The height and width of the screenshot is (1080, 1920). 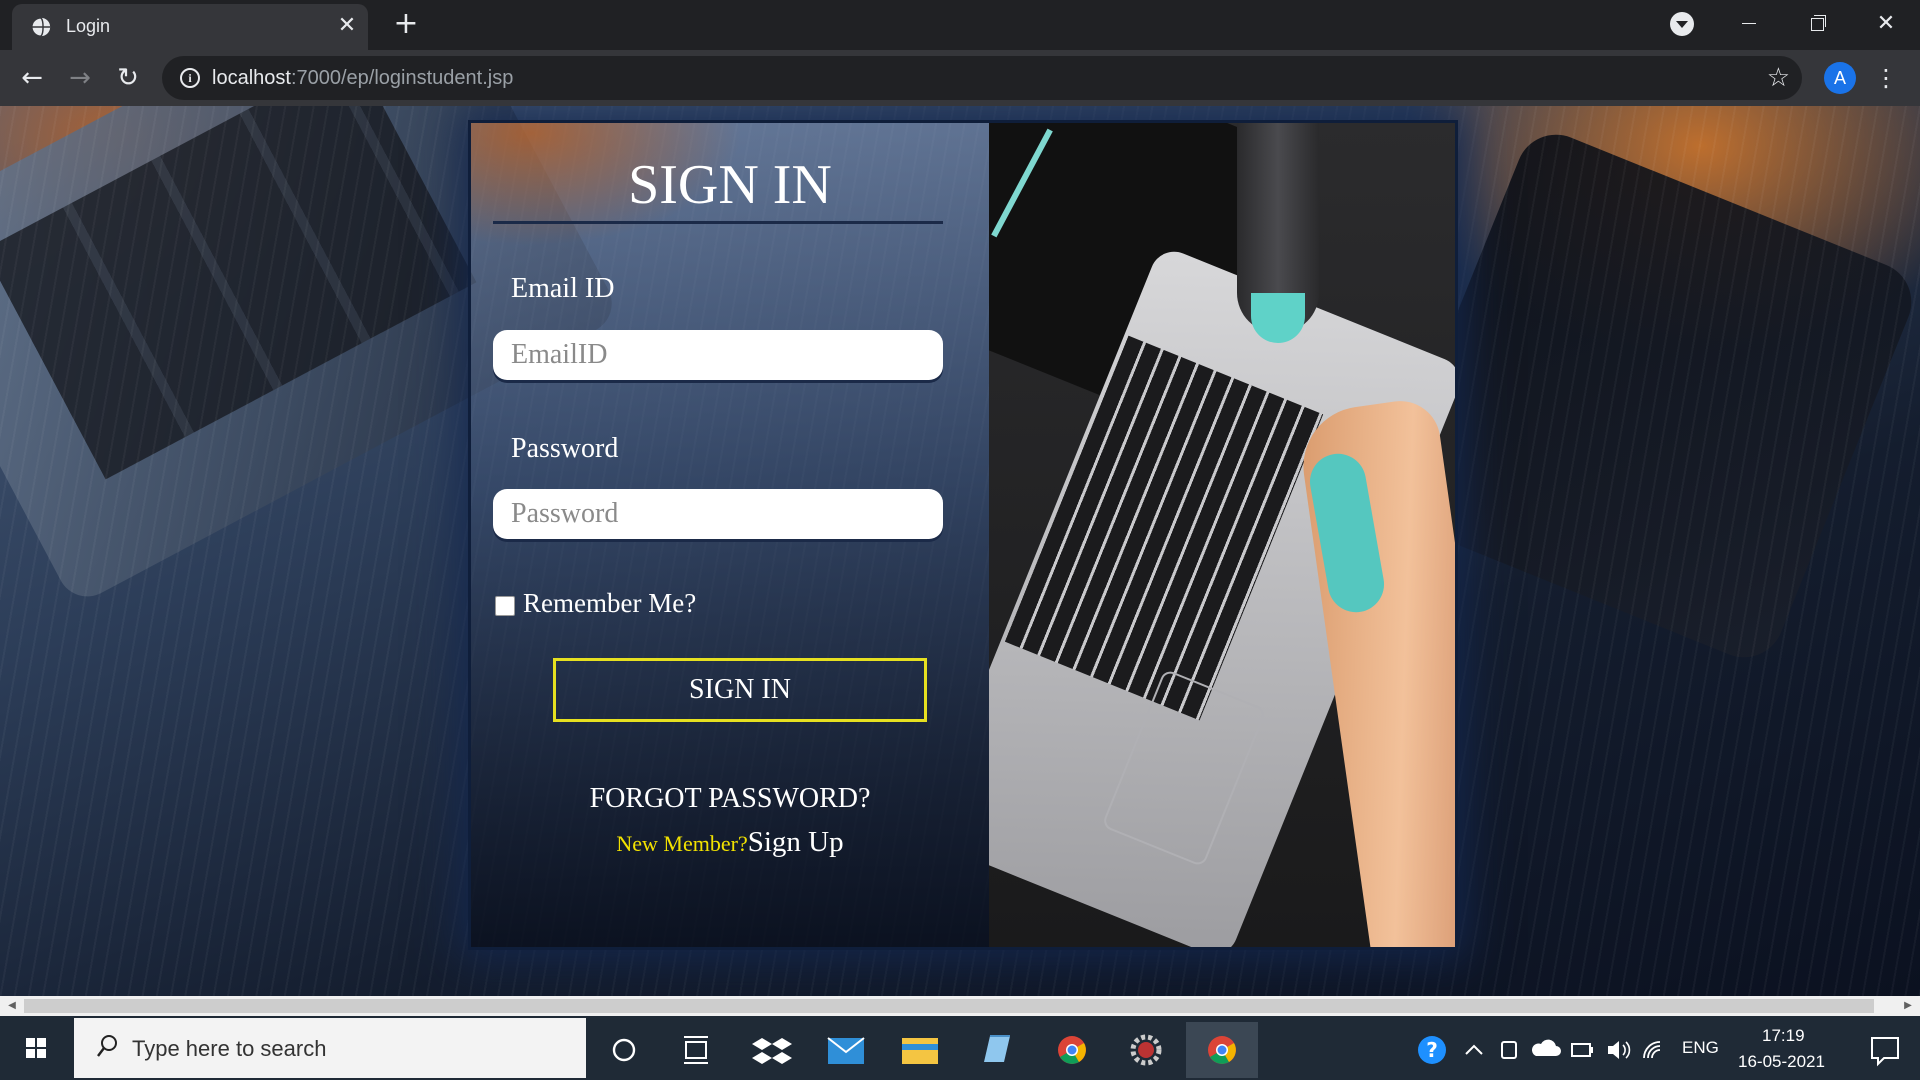 What do you see at coordinates (1778, 78) in the screenshot?
I see `bookmark-star-icon: ☆` at bounding box center [1778, 78].